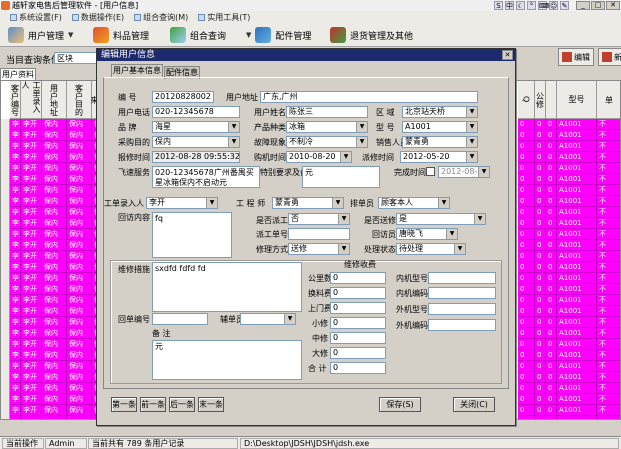 This screenshot has width=621, height=449. What do you see at coordinates (278, 35) in the screenshot?
I see `parts-mgmt-button: ▼ 配件管理` at bounding box center [278, 35].